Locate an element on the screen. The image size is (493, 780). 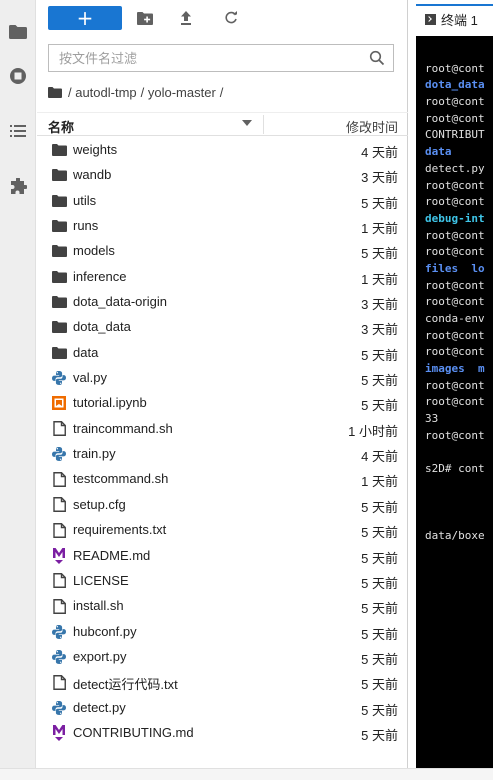
file-row: detect运行代码.txt 5 天前 is located at coordinates (222, 681).